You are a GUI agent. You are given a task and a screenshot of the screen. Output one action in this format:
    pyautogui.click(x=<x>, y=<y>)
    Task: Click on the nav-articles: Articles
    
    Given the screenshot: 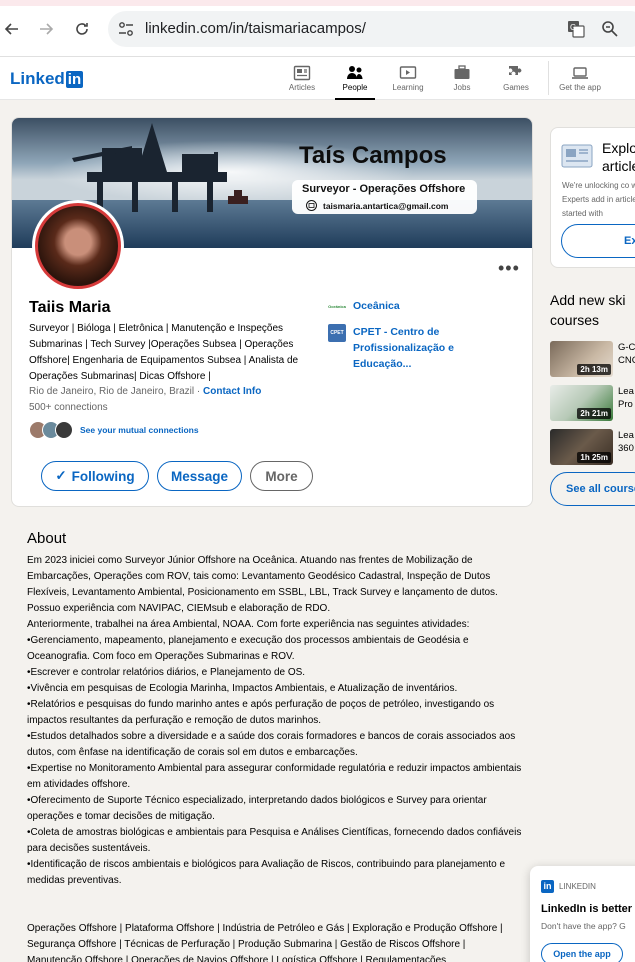 What is the action you would take?
    pyautogui.click(x=302, y=77)
    